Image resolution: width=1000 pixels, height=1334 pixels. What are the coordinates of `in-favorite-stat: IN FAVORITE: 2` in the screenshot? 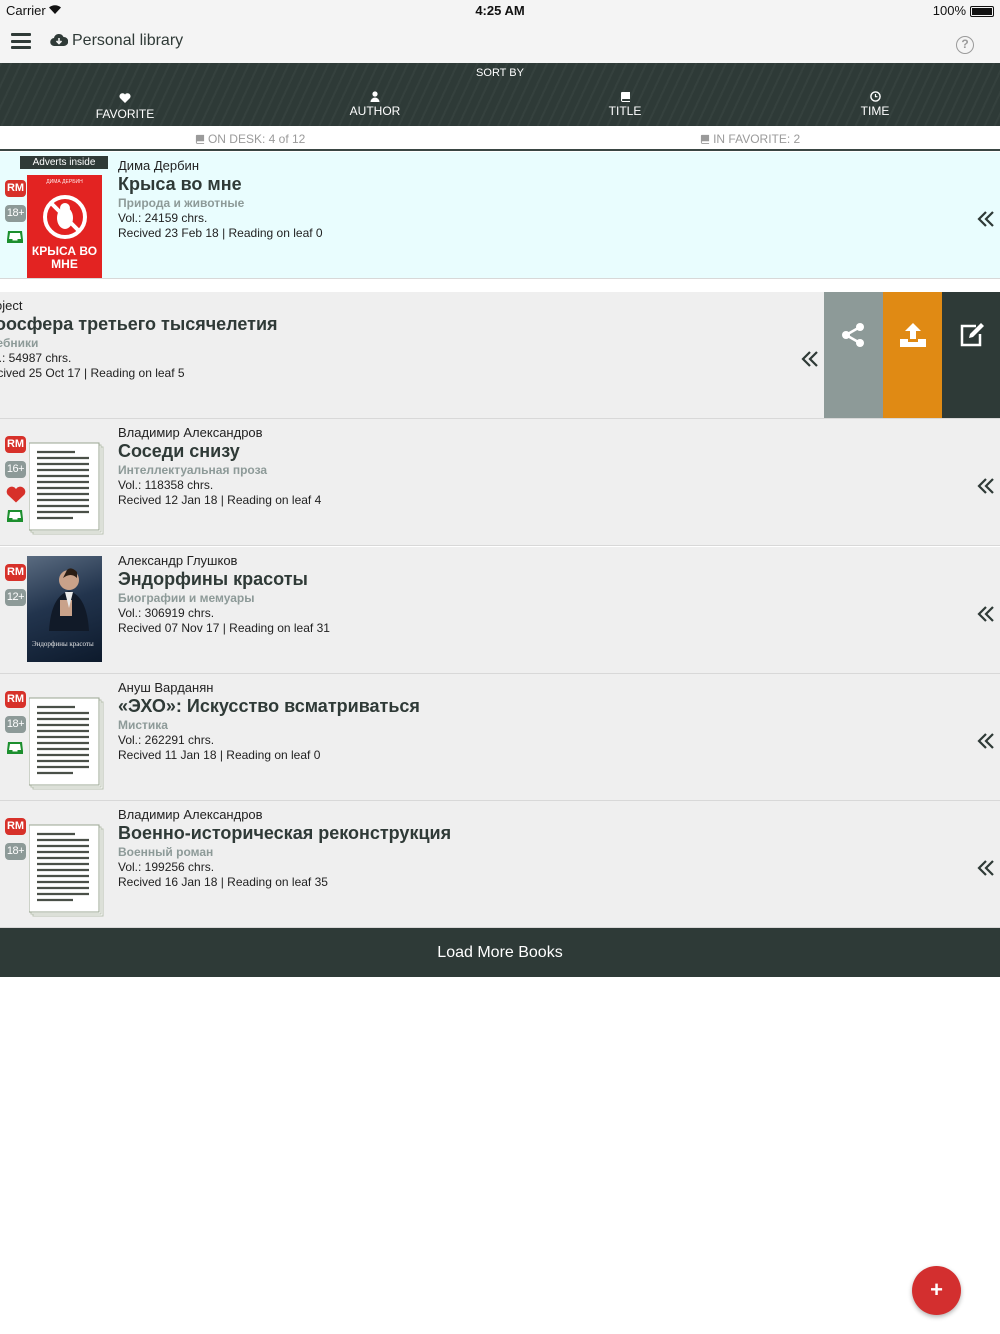 It's located at (750, 139).